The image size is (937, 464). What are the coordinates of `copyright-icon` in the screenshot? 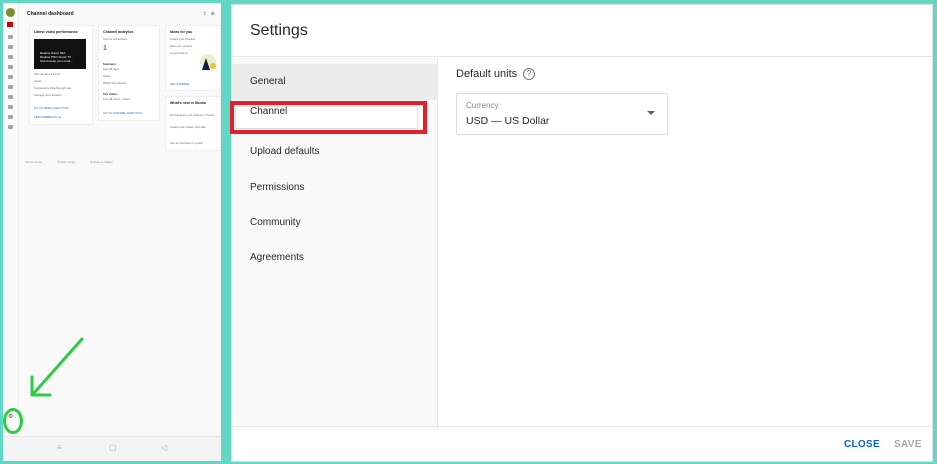 It's located at (10, 97).